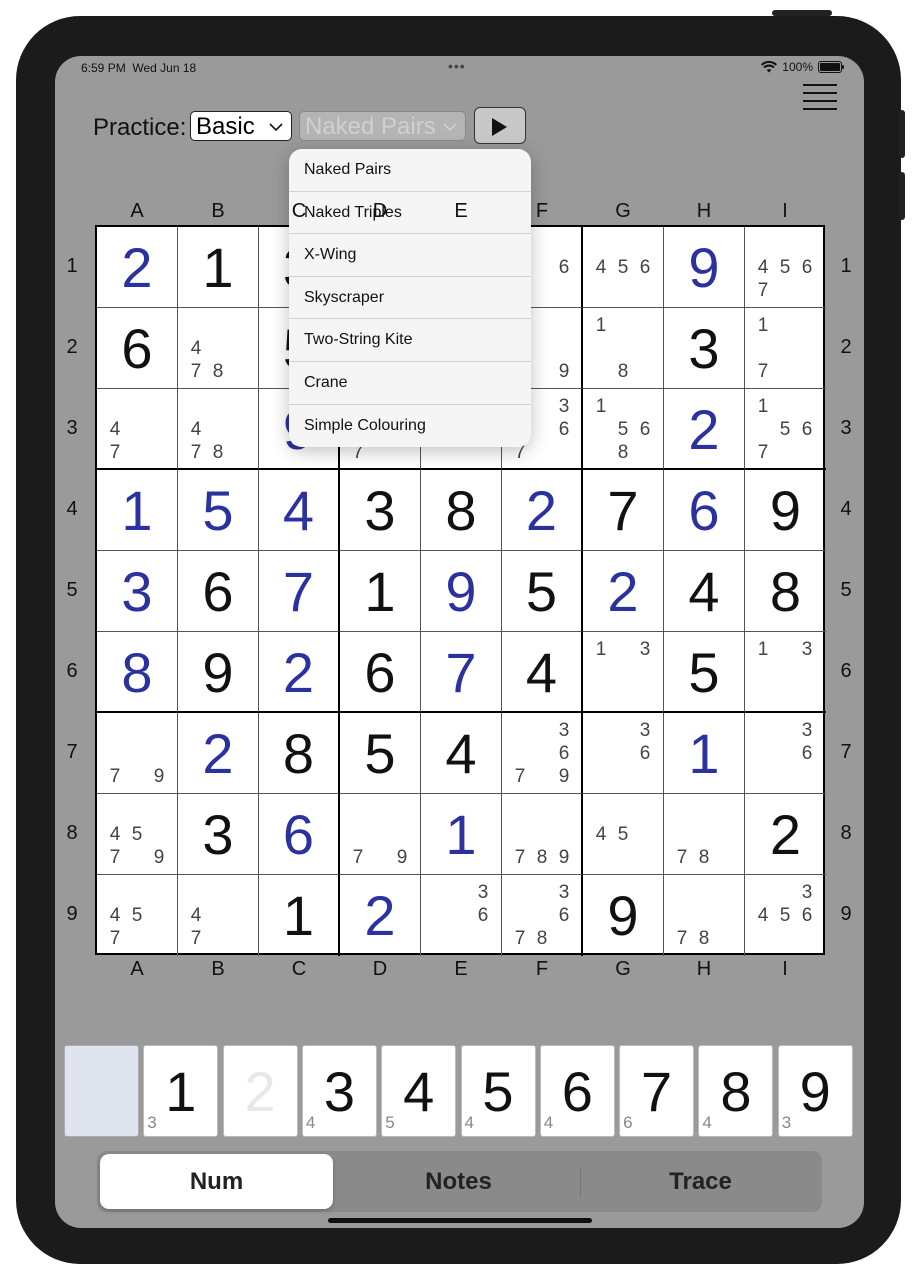  What do you see at coordinates (704, 672) in the screenshot?
I see `cell-h6: 5` at bounding box center [704, 672].